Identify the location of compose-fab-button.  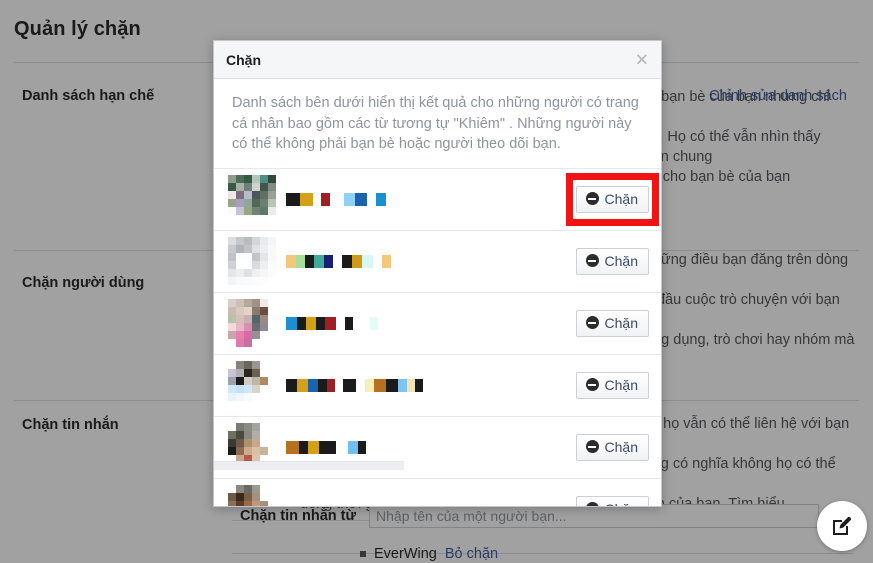
(842, 526).